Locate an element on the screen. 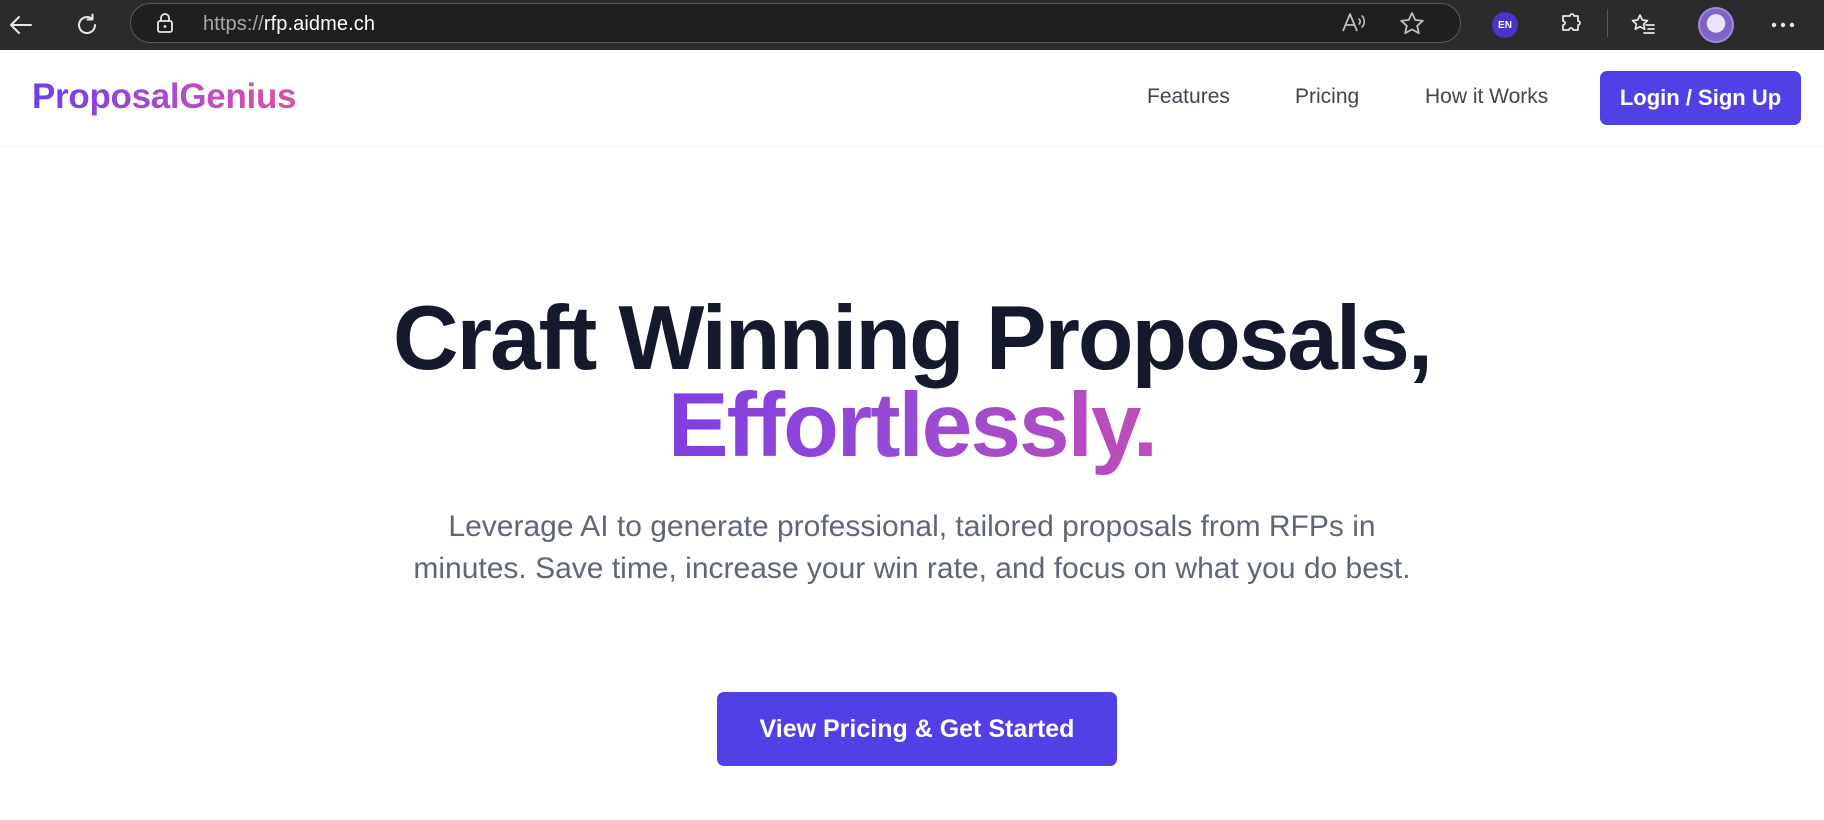 The image size is (1824, 820). nav-link-features: Features is located at coordinates (1188, 97).